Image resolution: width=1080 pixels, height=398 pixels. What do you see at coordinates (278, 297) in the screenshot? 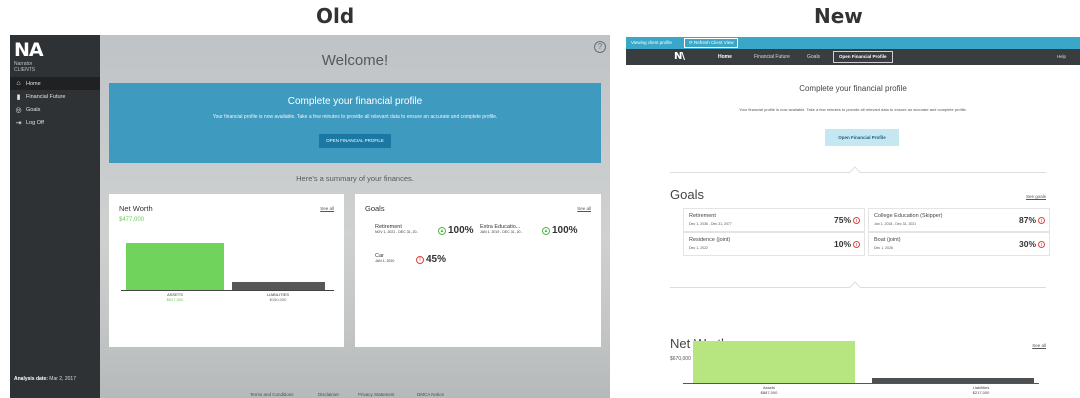
I see `old-liabilities-label: LIABILITIES $150,000` at bounding box center [278, 297].